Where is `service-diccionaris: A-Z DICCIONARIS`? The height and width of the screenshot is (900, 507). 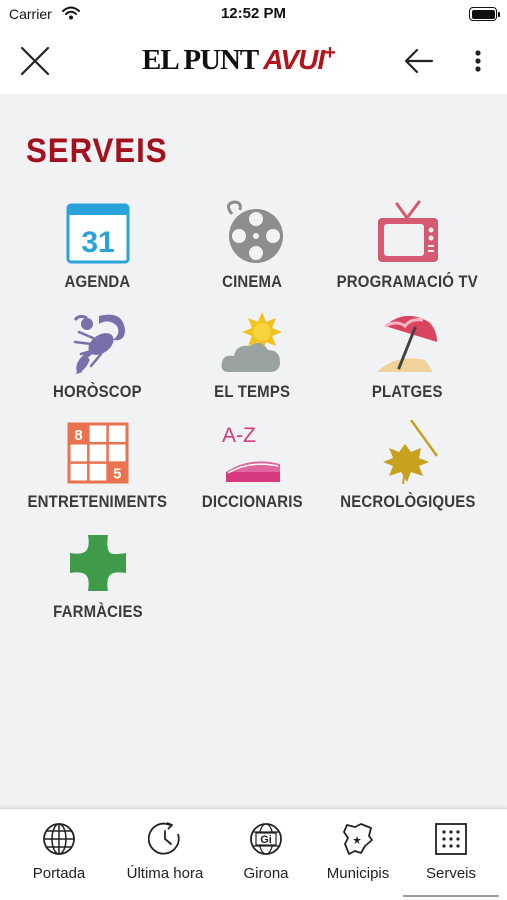 service-diccionaris: A-Z DICCIONARIS is located at coordinates (252, 475).